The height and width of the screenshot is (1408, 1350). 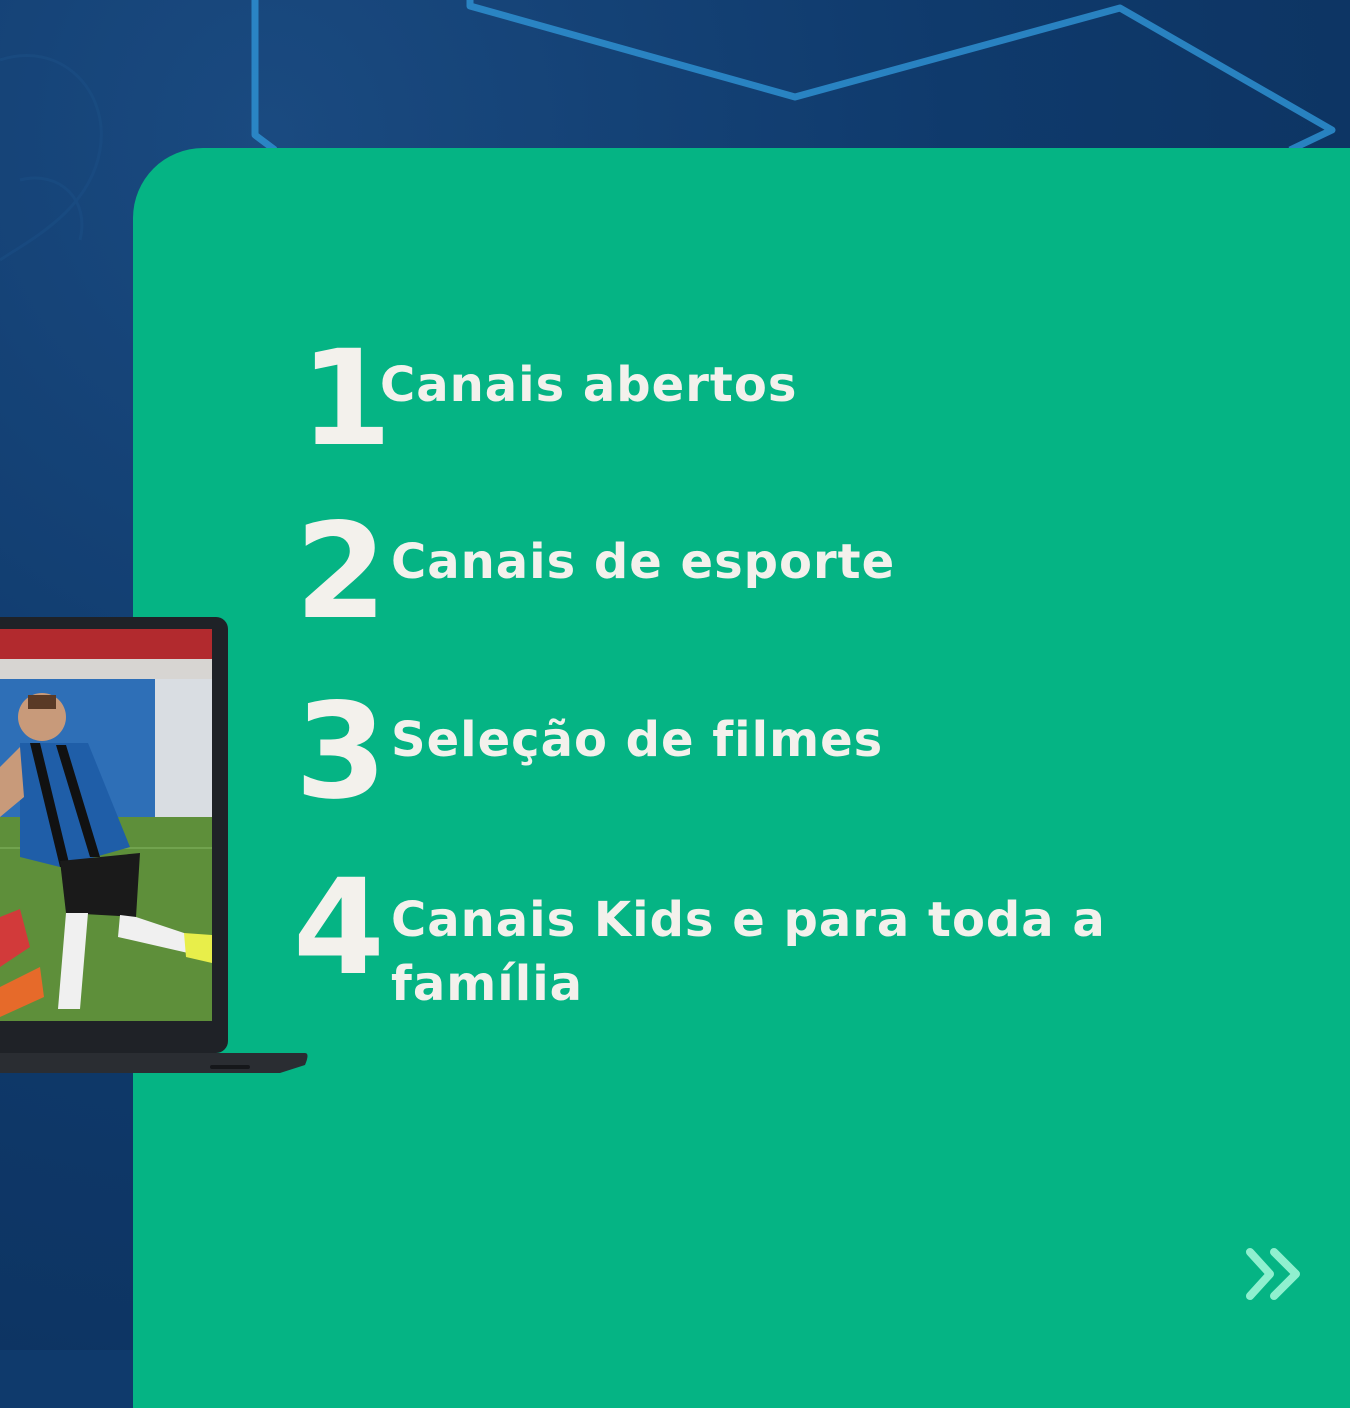 I want to click on list-item-3: 3 Seleção de filmes, so click(x=588, y=752).